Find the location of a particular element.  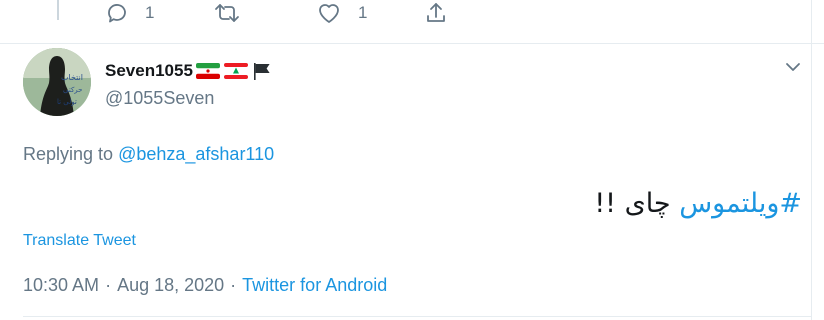

avatar-image: انتخاب حرکتی تولی تا is located at coordinates (57, 82).